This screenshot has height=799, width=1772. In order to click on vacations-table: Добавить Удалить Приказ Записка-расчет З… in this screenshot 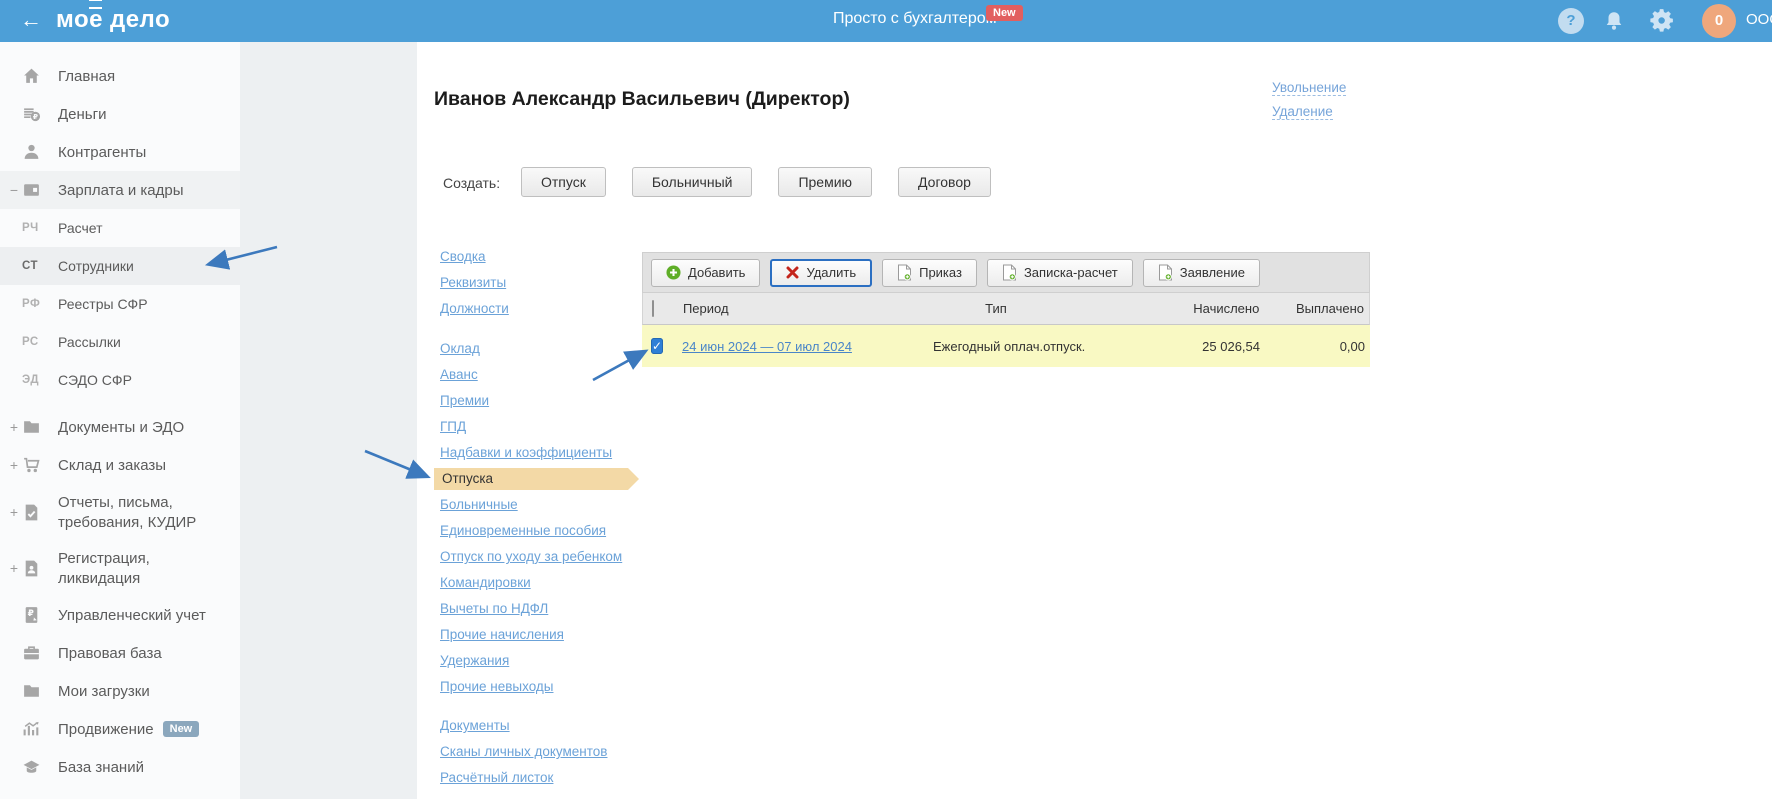, I will do `click(1006, 309)`.